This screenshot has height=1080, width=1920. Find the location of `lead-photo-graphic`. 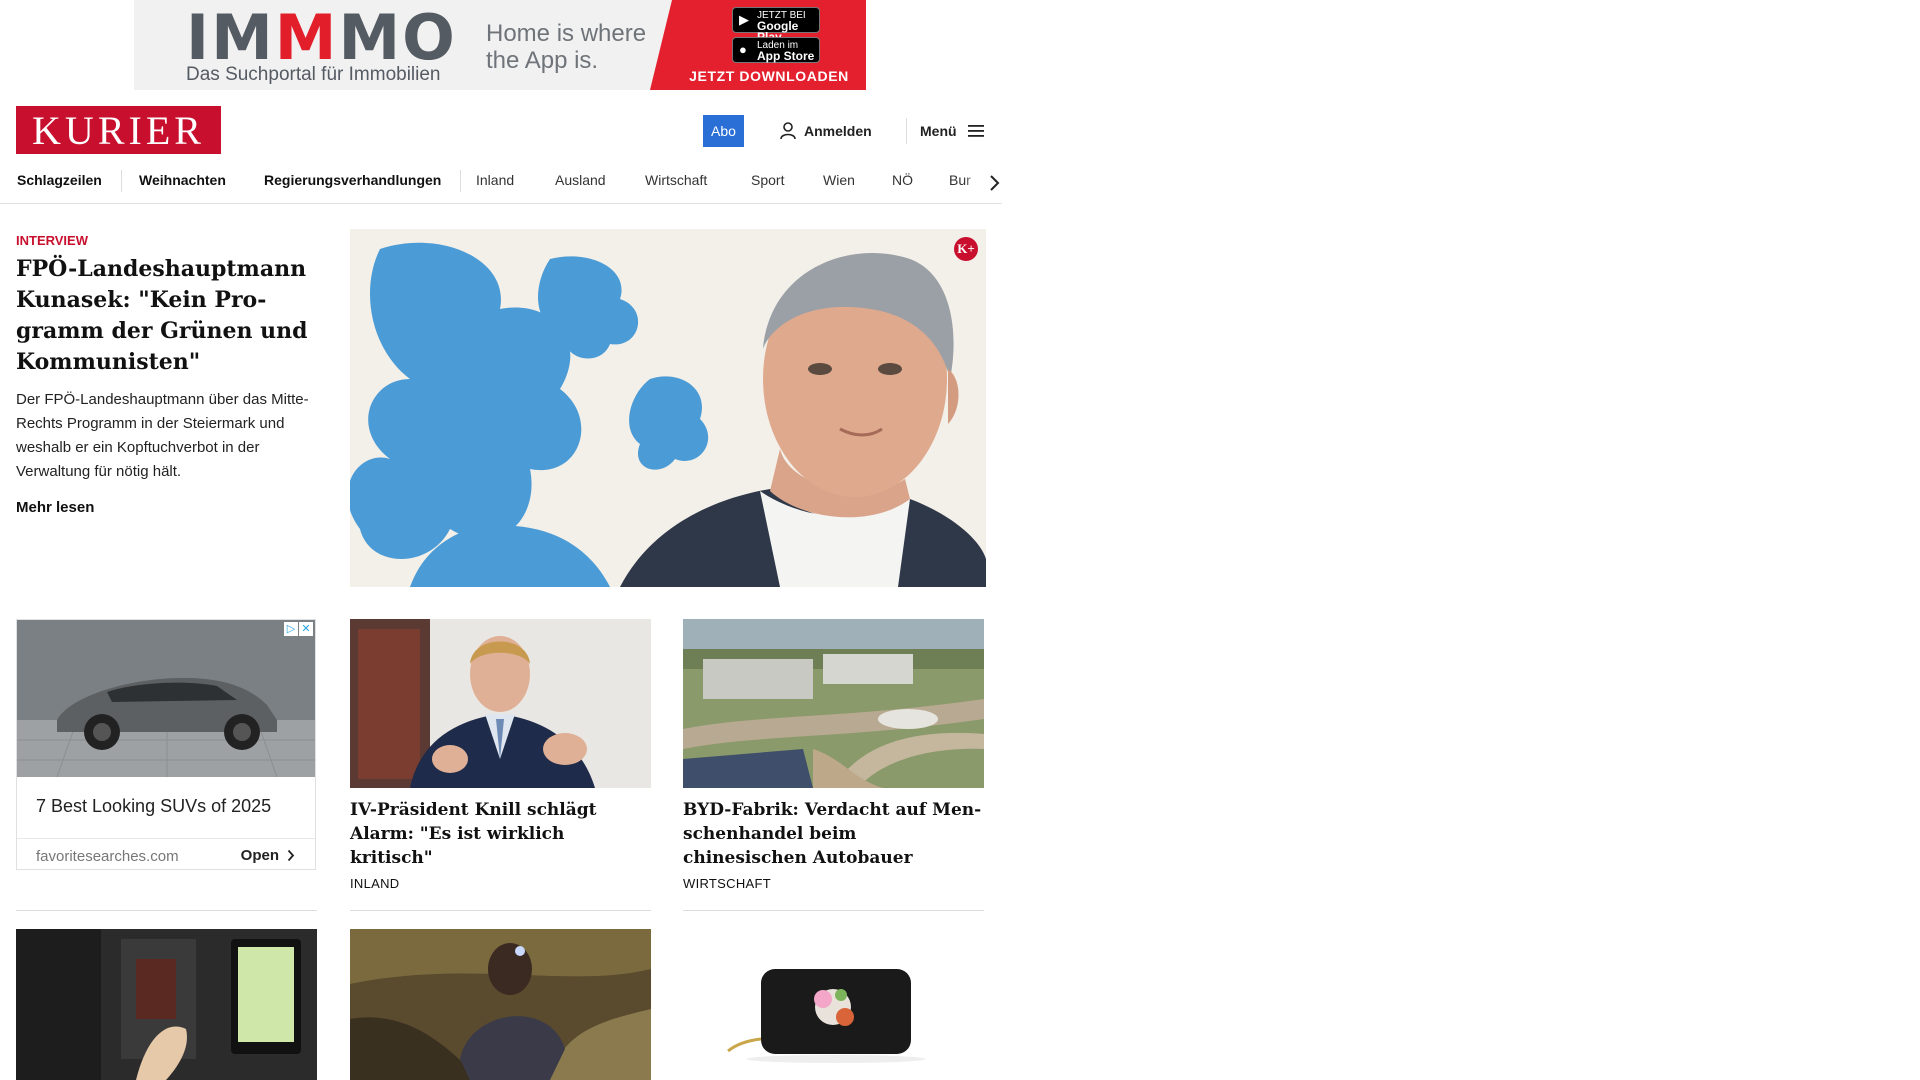

lead-photo-graphic is located at coordinates (668, 408).